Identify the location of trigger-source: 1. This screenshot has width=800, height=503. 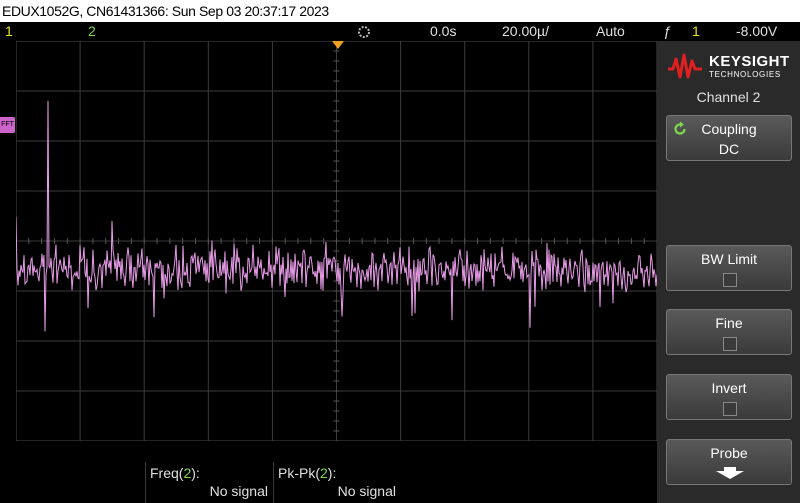
(696, 31).